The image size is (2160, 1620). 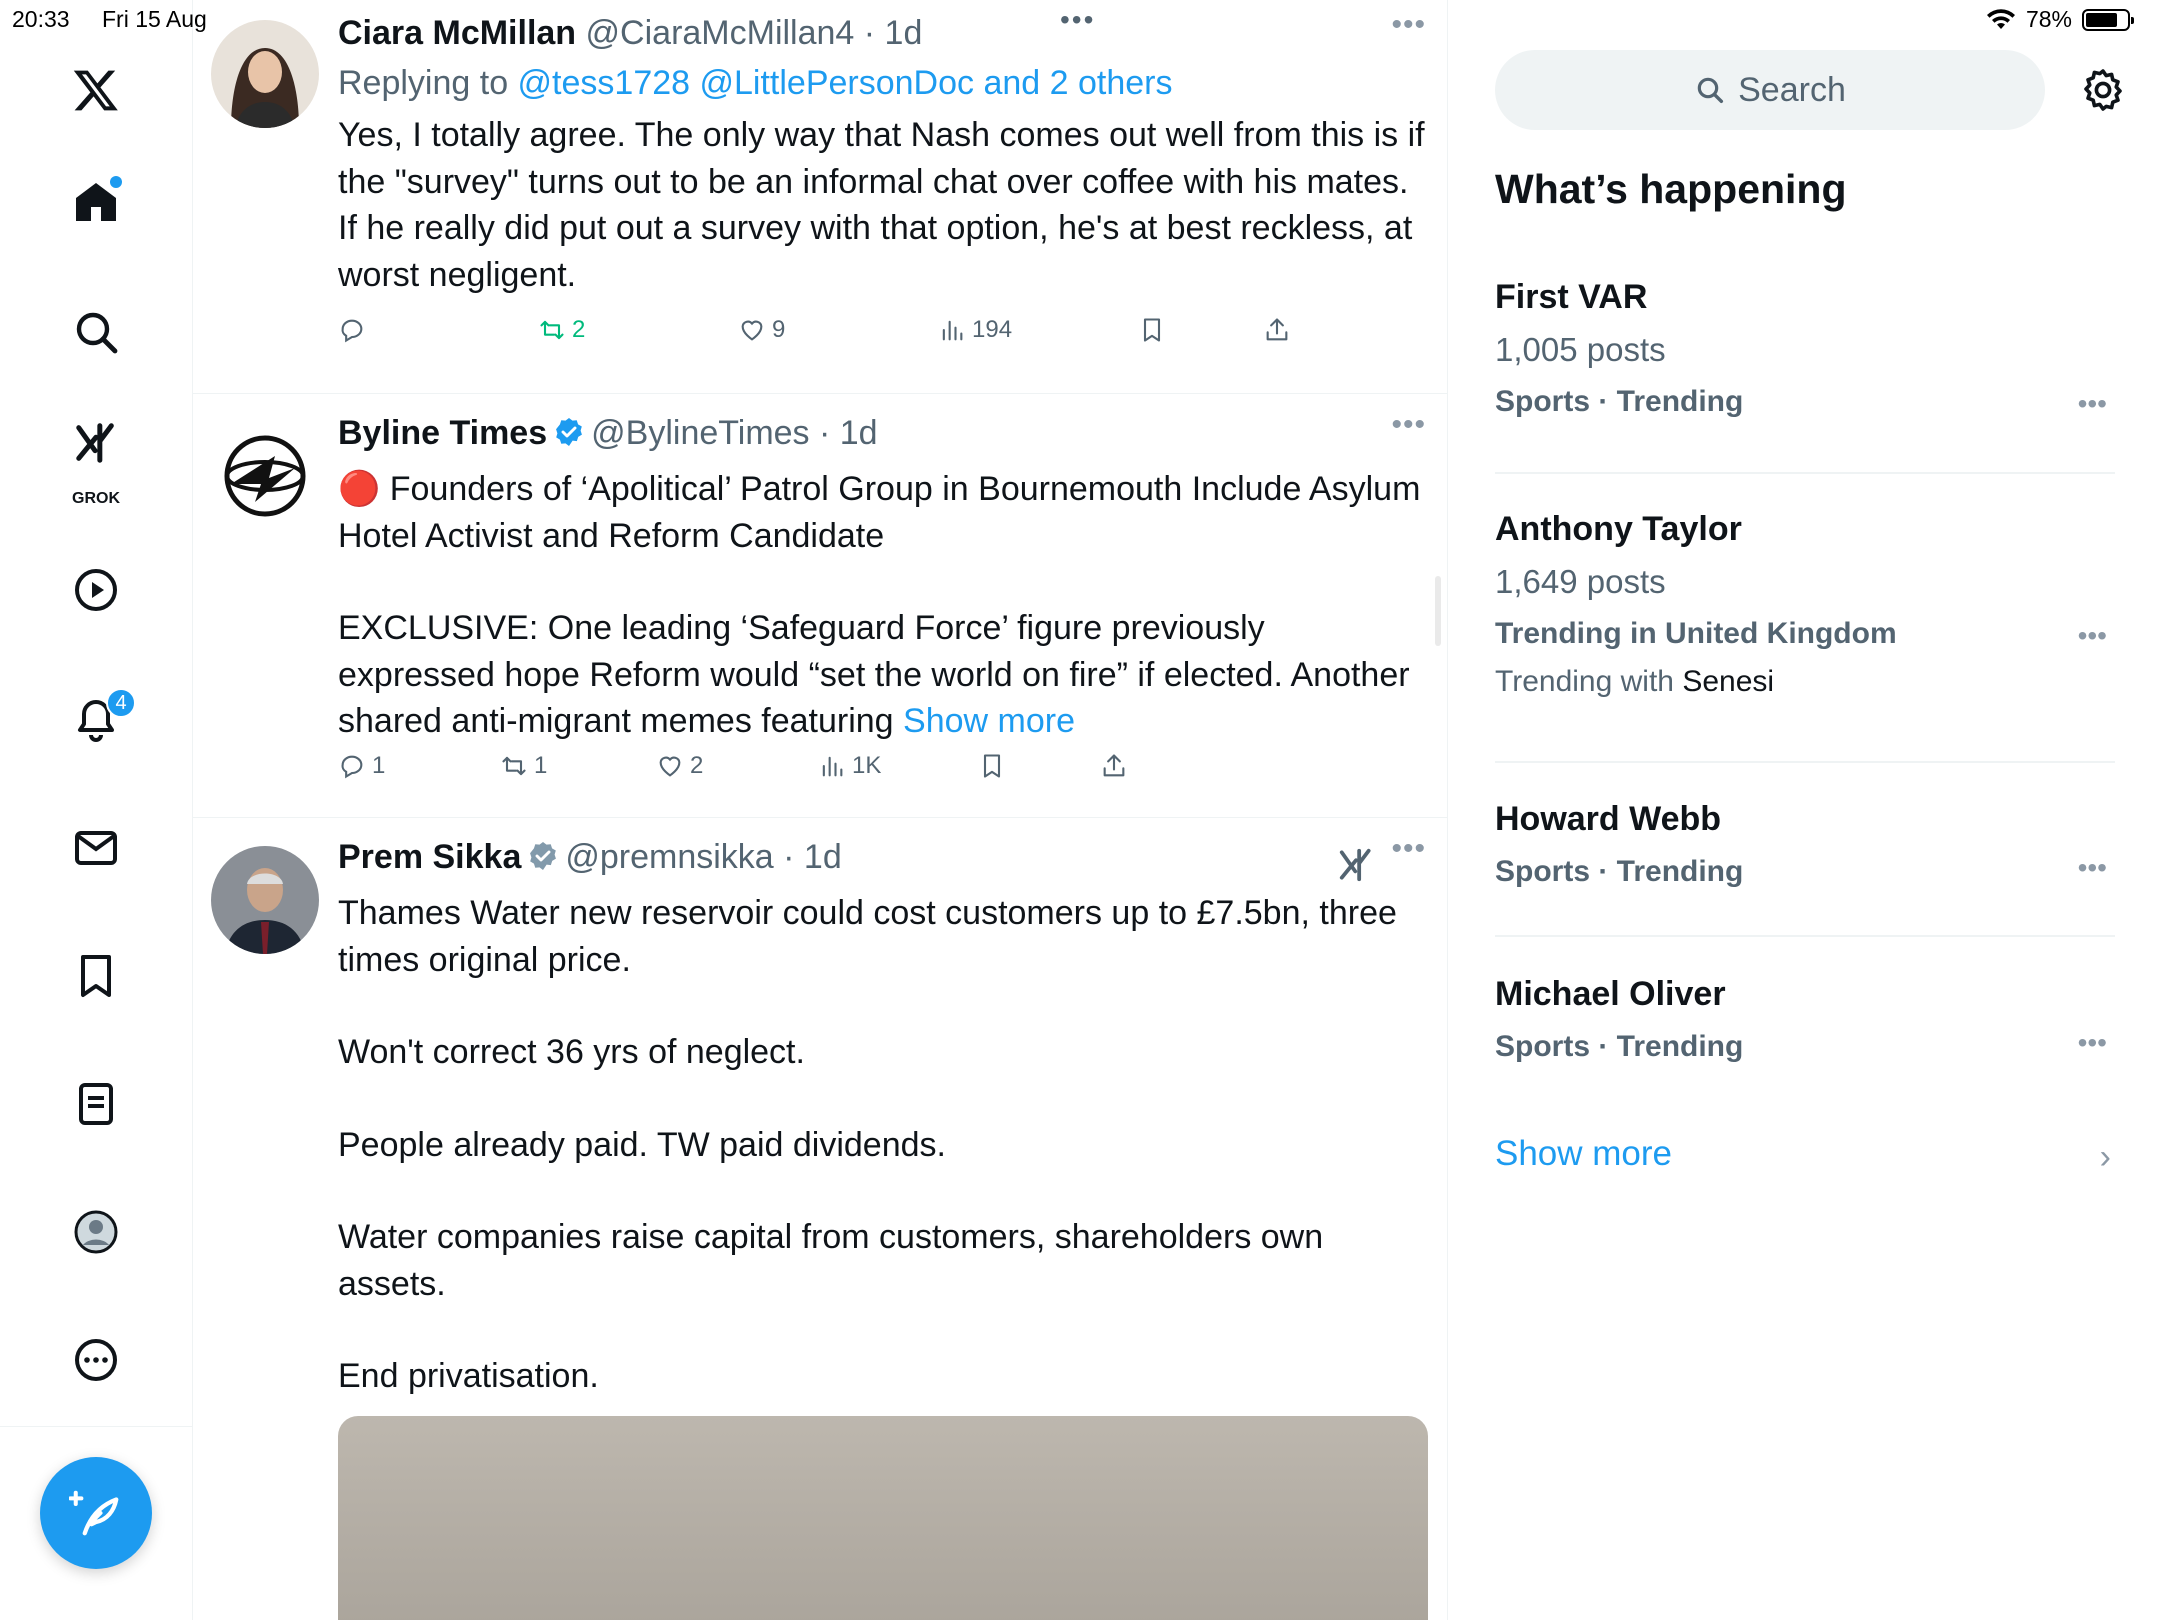 I want to click on trend-item: Howard Webb Sports · Trending •••, so click(x=1805, y=844).